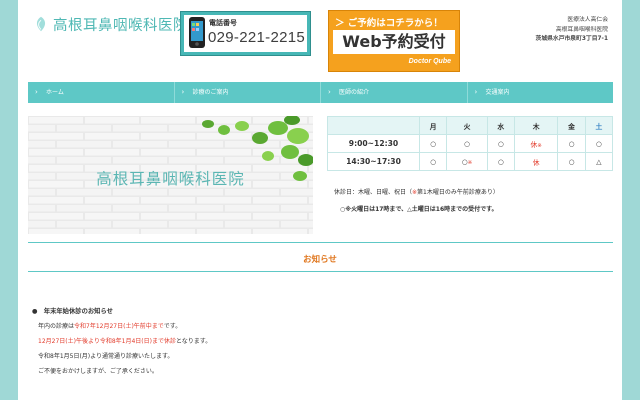 The image size is (640, 400). I want to click on clinic-address: 茨城県水戸市泉町3丁目7-1, so click(571, 39).